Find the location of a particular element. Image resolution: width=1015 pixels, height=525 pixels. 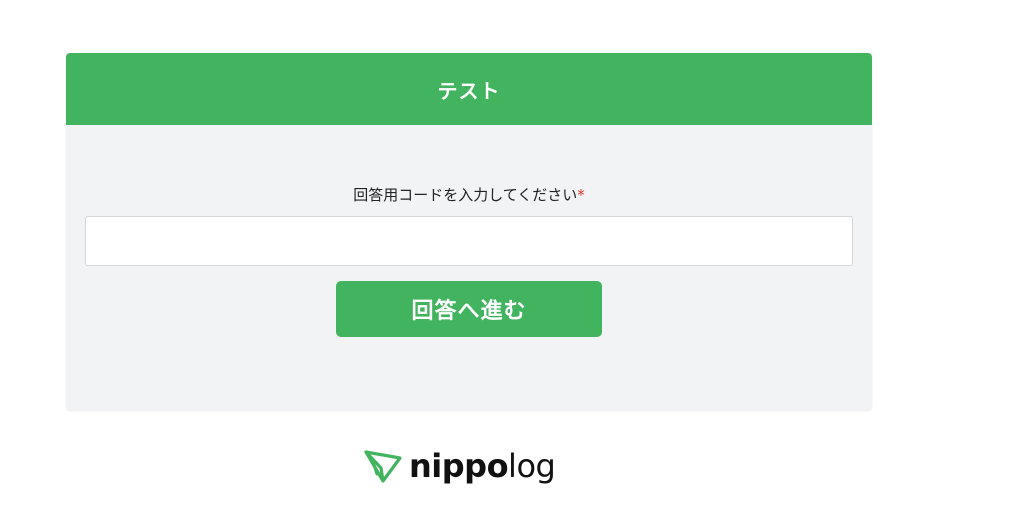

form-title: テスト is located at coordinates (469, 90).